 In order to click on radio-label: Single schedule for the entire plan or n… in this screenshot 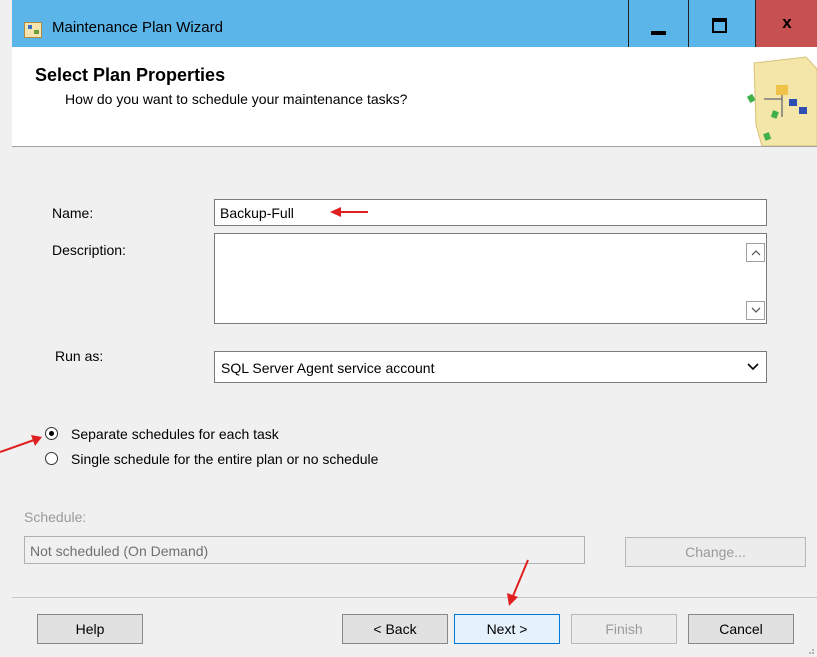, I will do `click(225, 459)`.